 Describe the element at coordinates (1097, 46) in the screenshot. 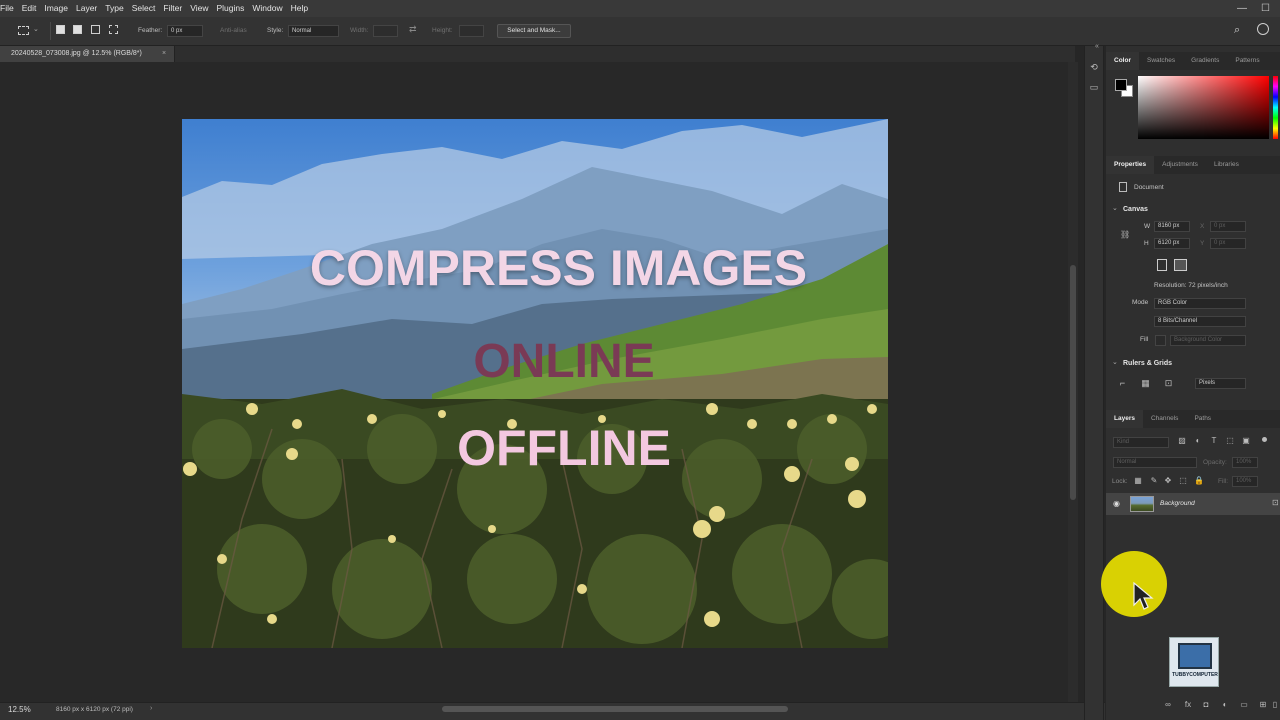

I see `collapse-panels-icon: «` at that location.